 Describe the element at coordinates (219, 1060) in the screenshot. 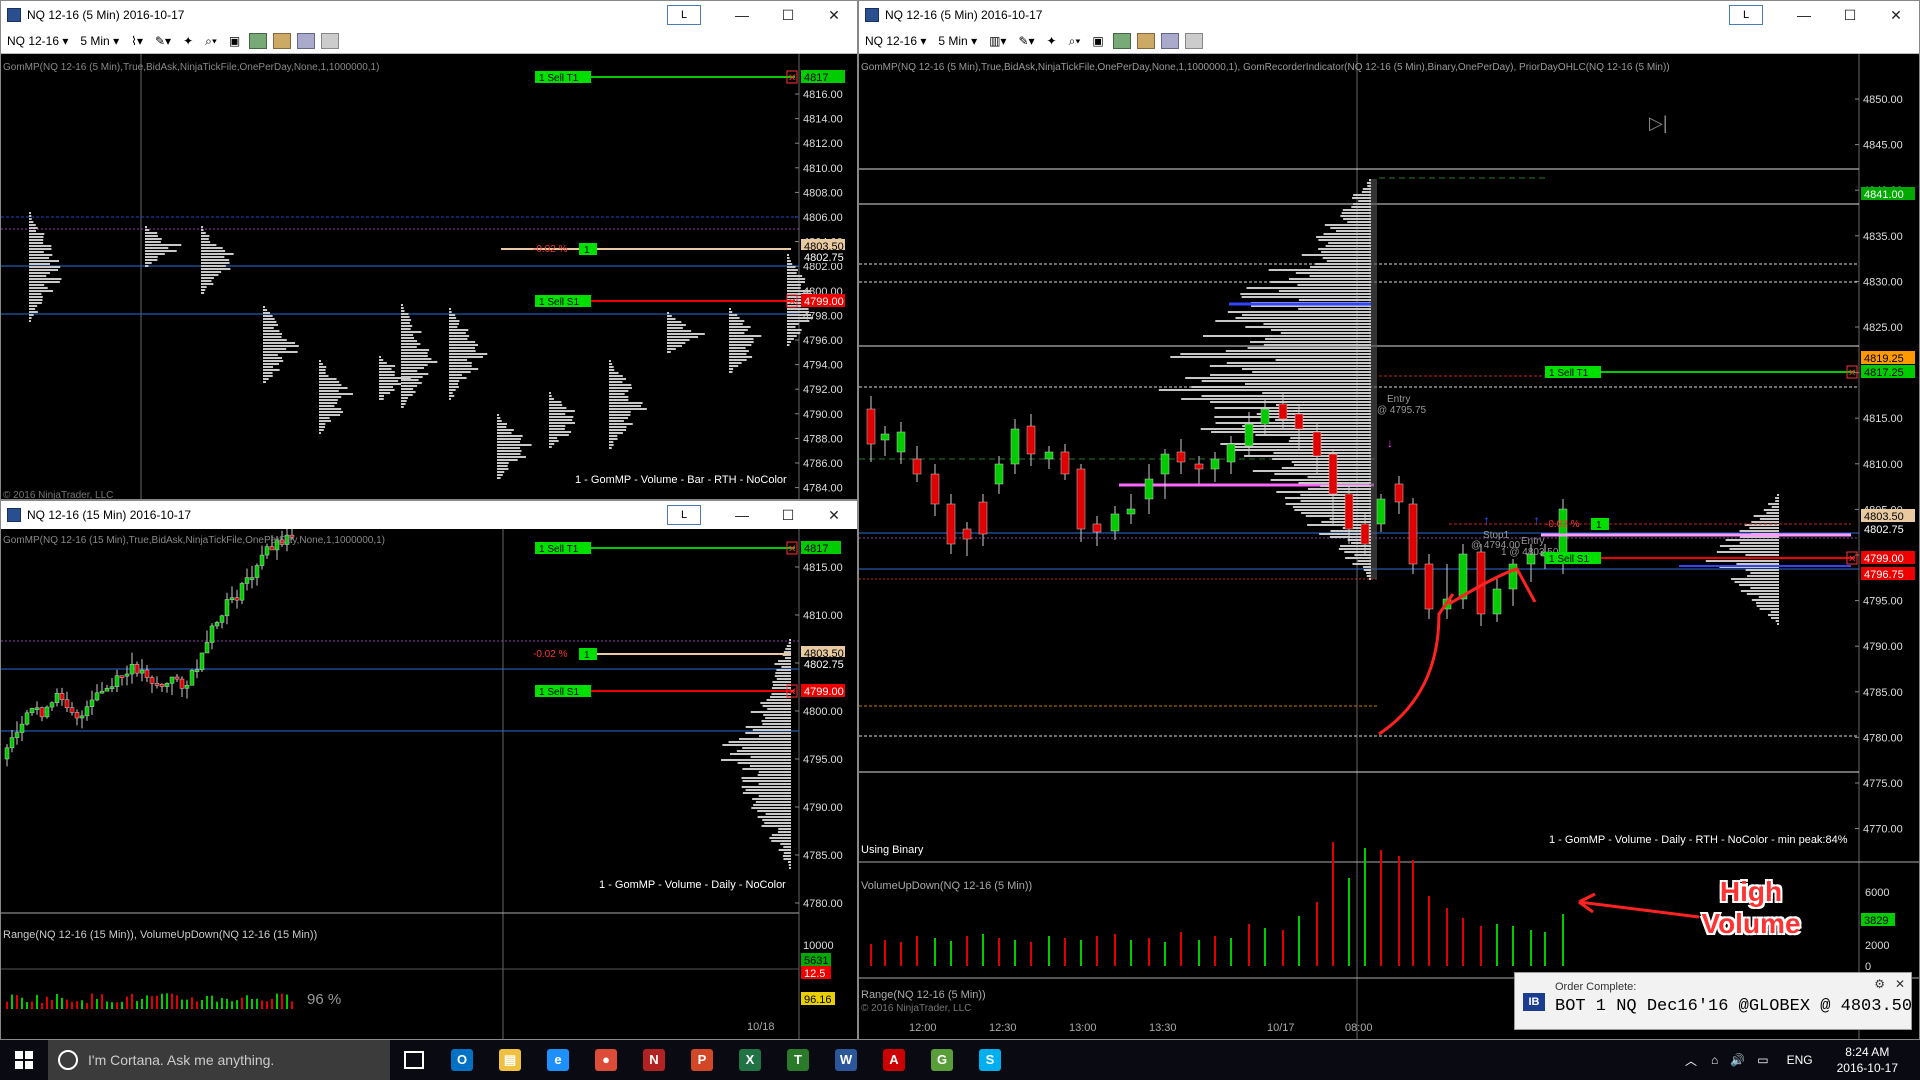

I see `cortana-search-box: I'm Cortana. Ask me anything.` at that location.